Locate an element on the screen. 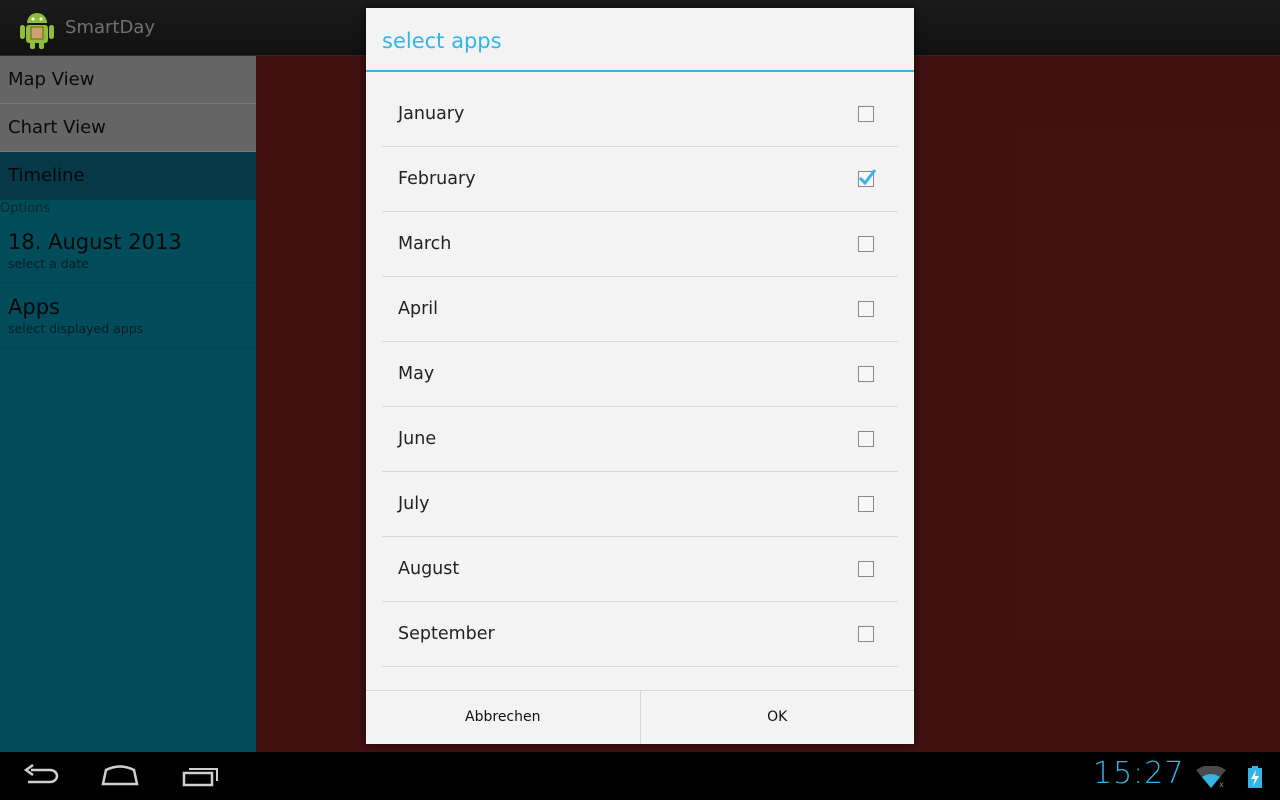 This screenshot has height=800, width=1280. list-item-label: May is located at coordinates (416, 374).